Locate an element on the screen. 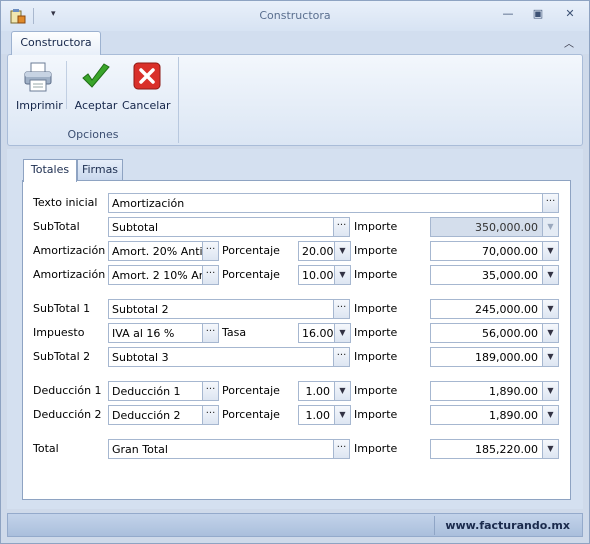 This screenshot has width=590, height=544. impuesto-tasa-field: 16.00 is located at coordinates (316, 333).